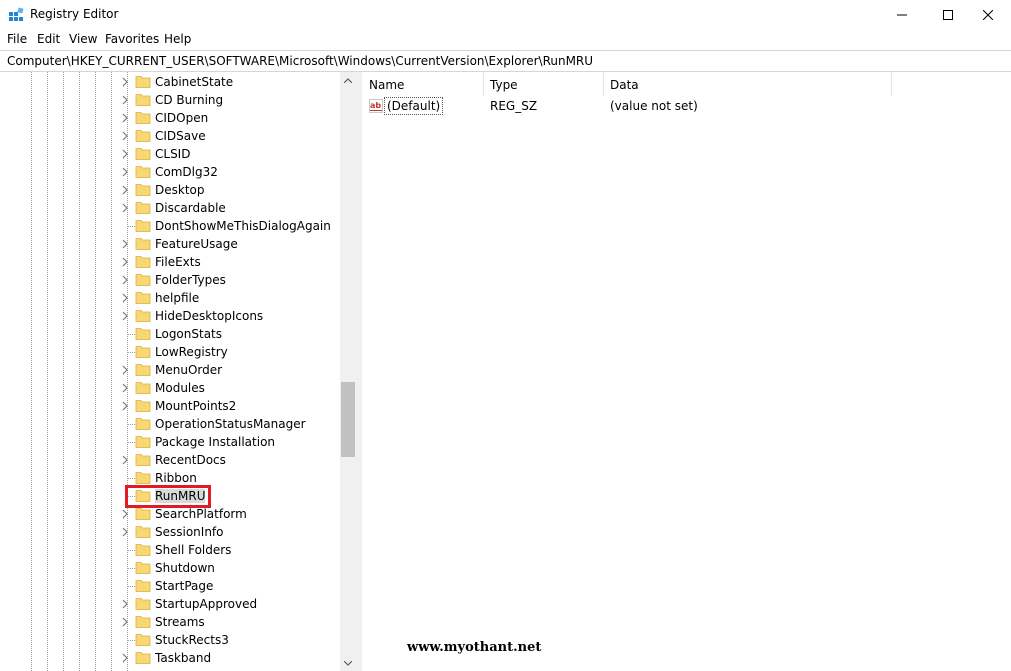  I want to click on tree-node: LogonStats, so click(170, 334).